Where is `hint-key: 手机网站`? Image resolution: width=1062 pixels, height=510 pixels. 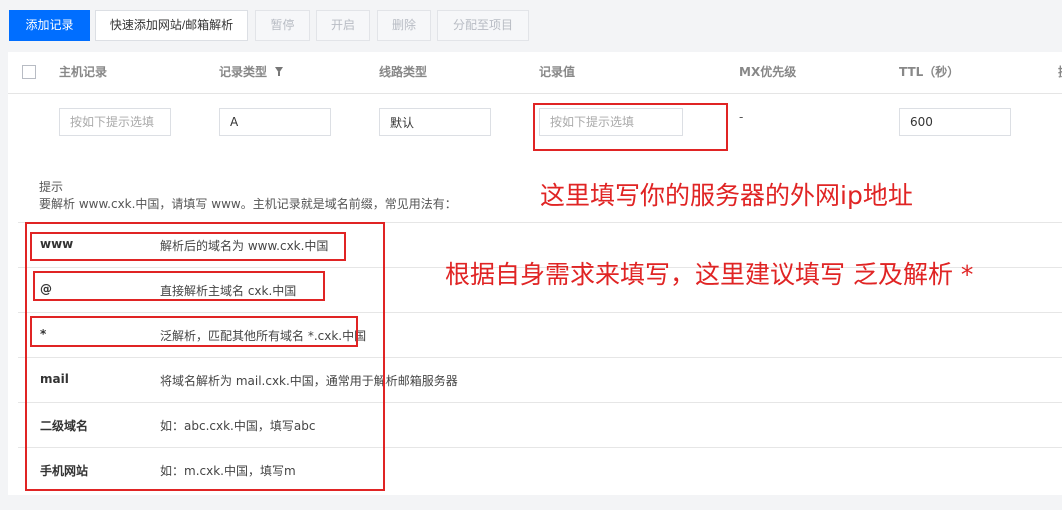
hint-key: 手机网站 is located at coordinates (64, 471).